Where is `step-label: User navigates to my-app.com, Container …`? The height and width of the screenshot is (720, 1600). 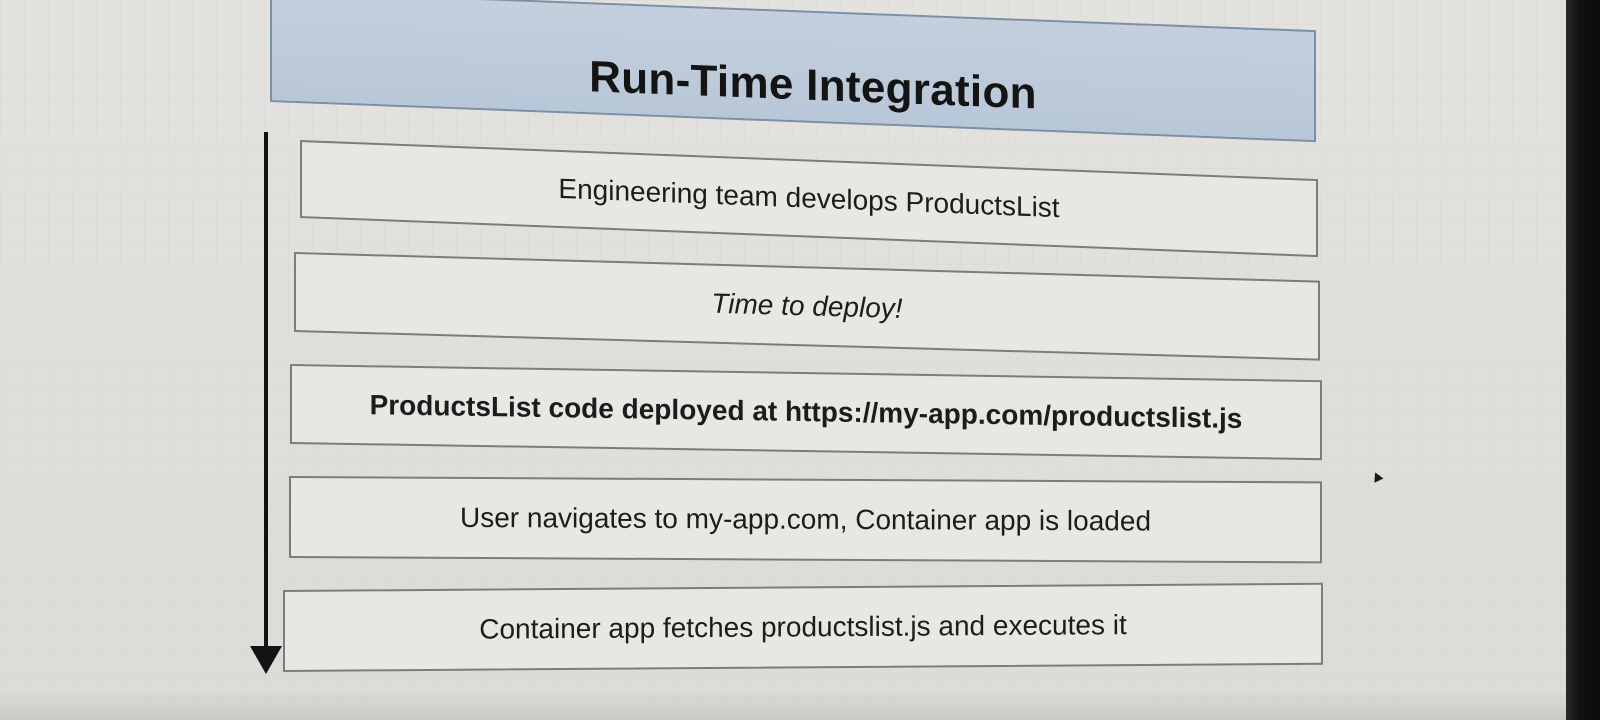 step-label: User navigates to my-app.com, Container … is located at coordinates (805, 519).